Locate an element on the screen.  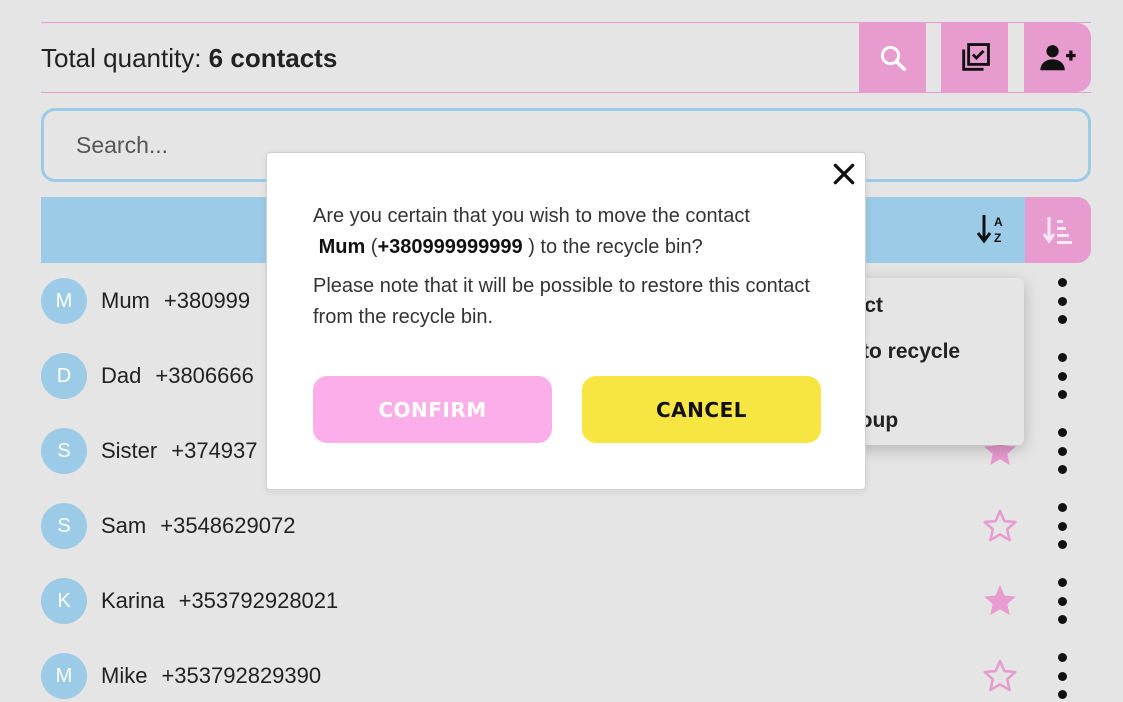
add-user-icon is located at coordinates (1057, 57).